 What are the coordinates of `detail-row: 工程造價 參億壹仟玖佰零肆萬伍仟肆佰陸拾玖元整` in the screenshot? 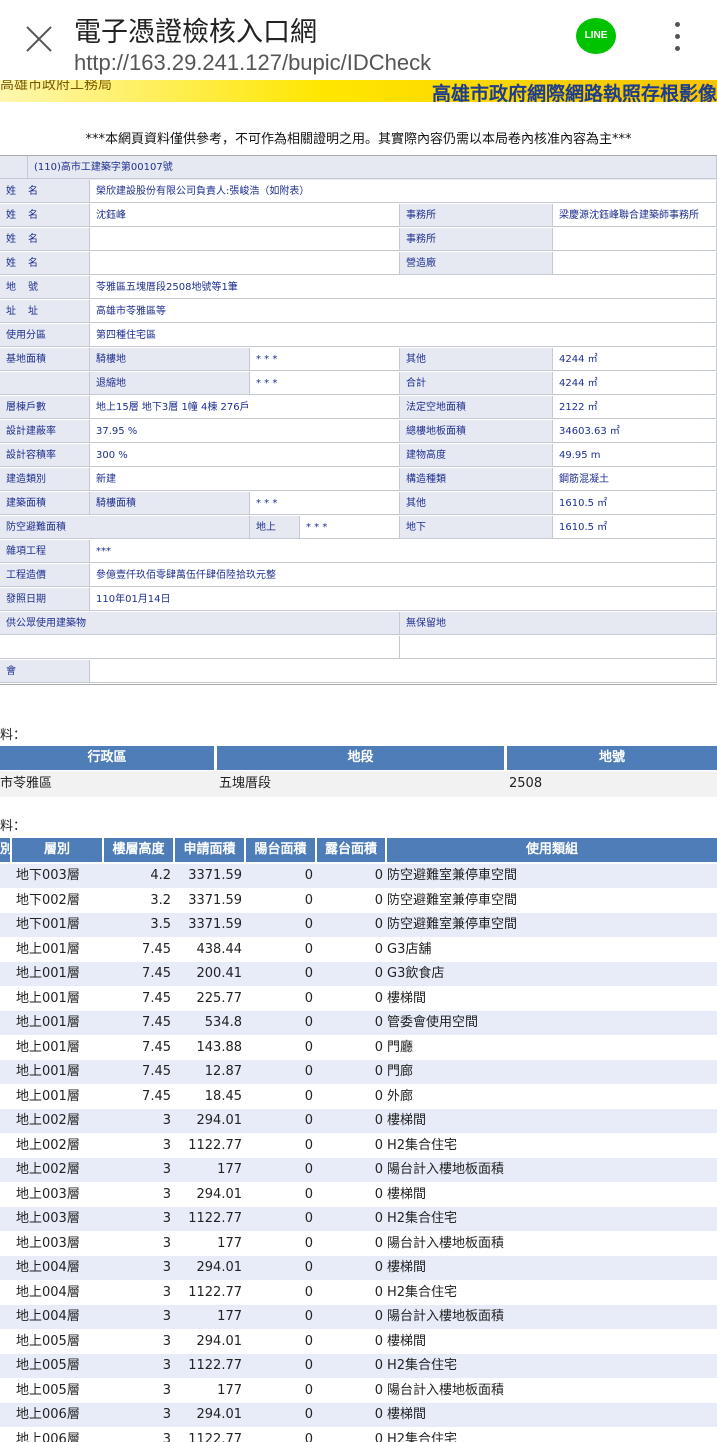 It's located at (358, 576).